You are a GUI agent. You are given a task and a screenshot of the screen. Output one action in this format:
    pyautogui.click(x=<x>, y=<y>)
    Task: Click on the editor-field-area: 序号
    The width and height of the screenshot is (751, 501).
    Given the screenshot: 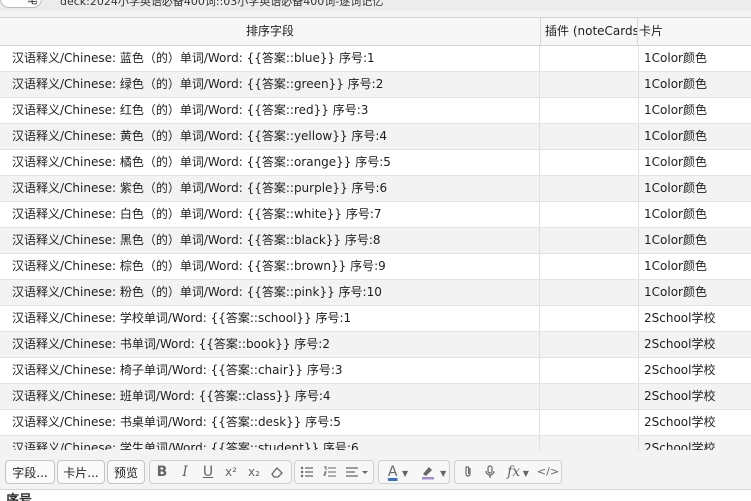 What is the action you would take?
    pyautogui.click(x=375, y=495)
    